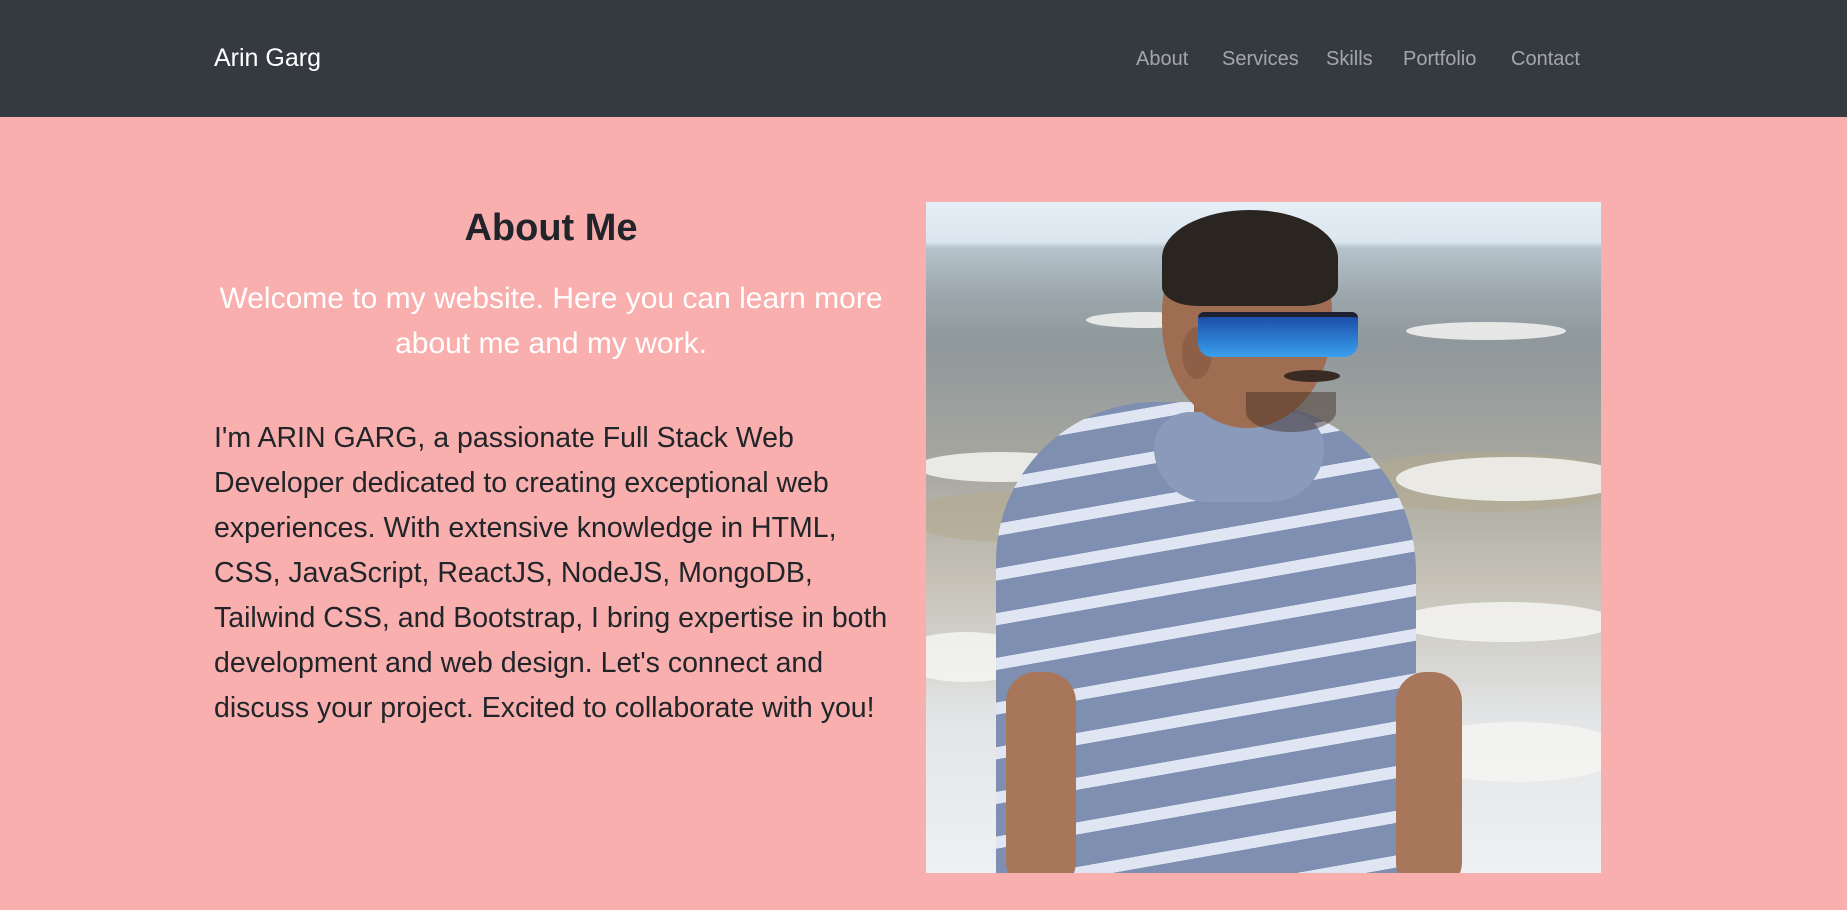 This screenshot has width=1847, height=910. Describe the element at coordinates (267, 58) in the screenshot. I see `brand-link: Arin Garg` at that location.